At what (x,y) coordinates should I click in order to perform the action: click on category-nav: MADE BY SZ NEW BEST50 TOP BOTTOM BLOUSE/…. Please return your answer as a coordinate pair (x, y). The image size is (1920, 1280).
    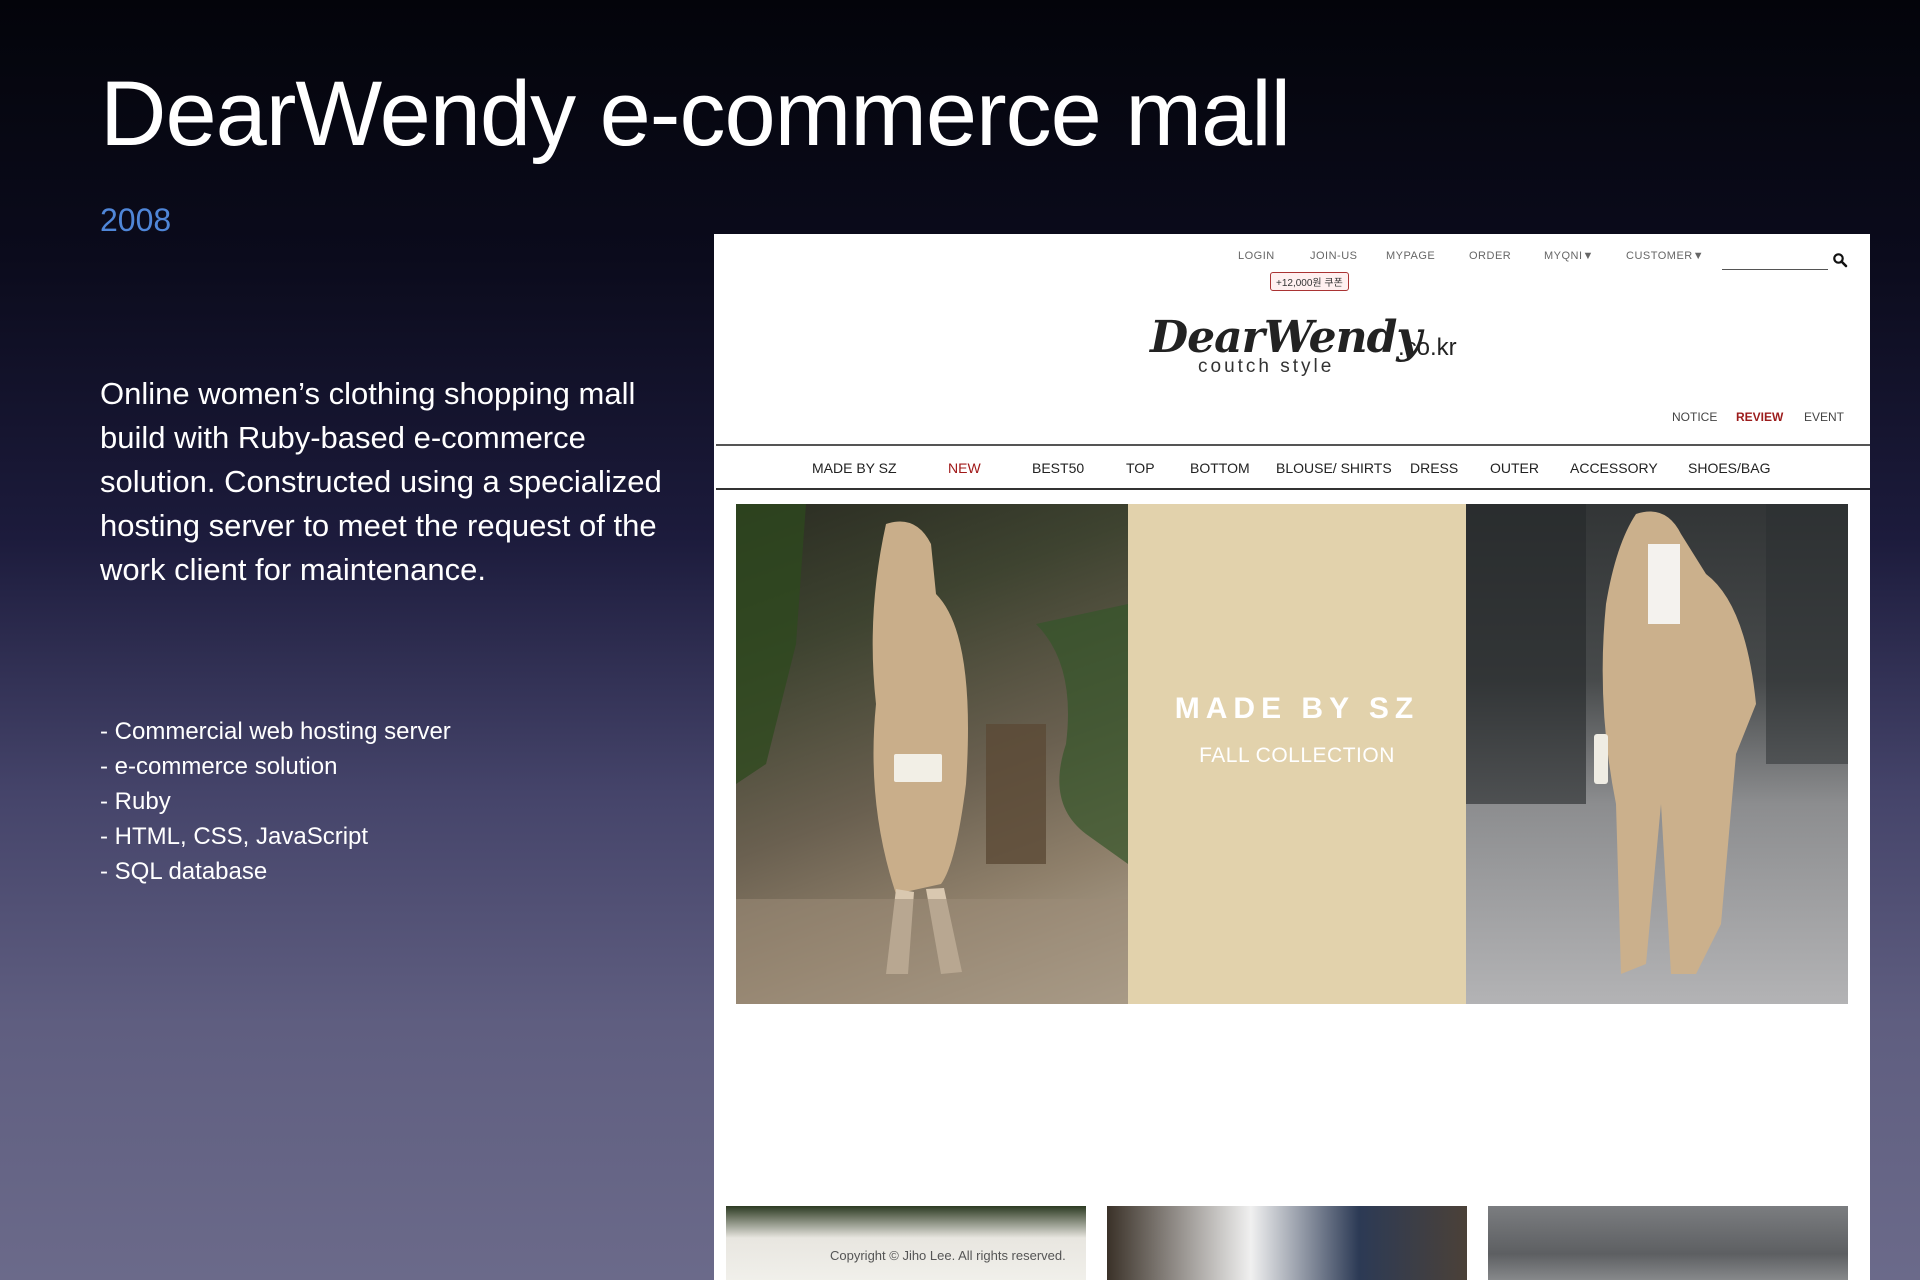
    Looking at the image, I should click on (1293, 467).